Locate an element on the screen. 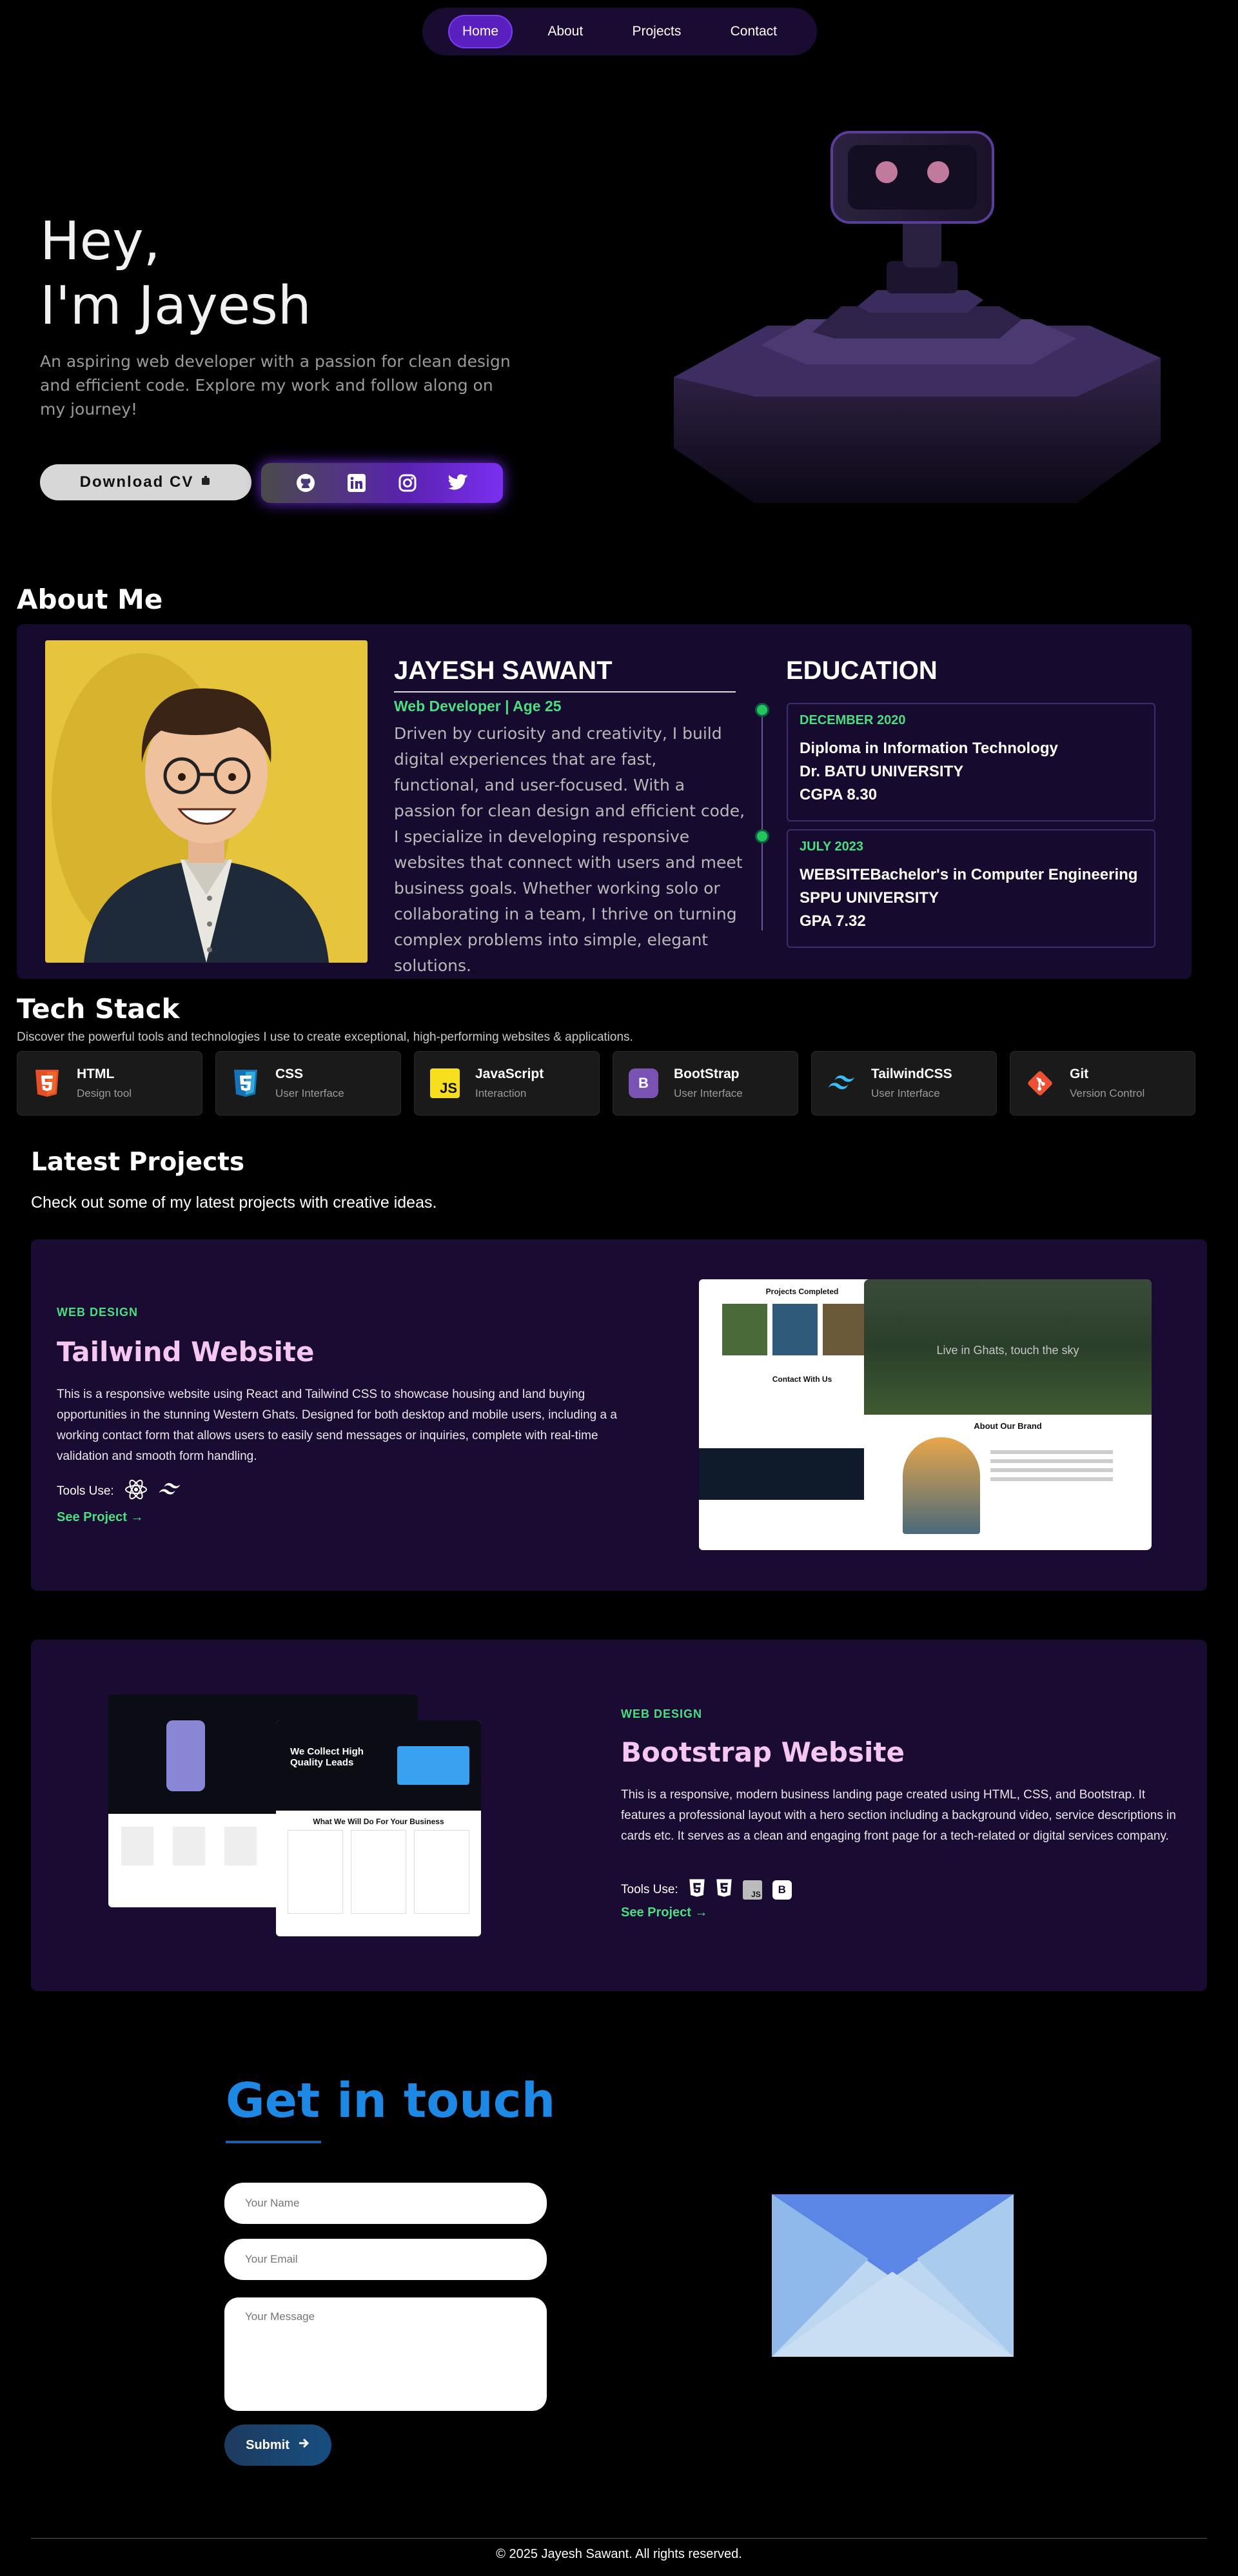  tech-card-html: HTML Design tool is located at coordinates (109, 1083).